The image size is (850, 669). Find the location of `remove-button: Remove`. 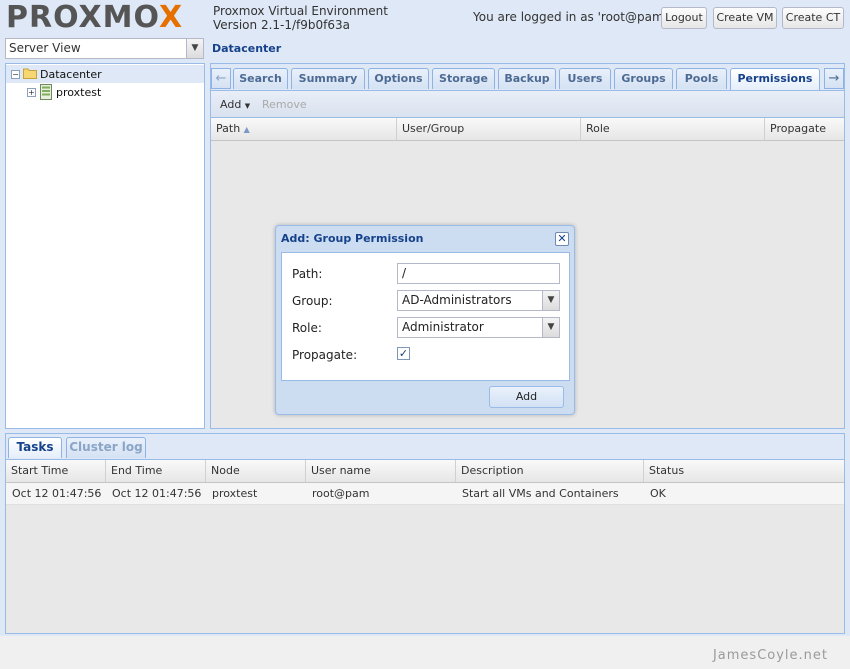

remove-button: Remove is located at coordinates (284, 104).